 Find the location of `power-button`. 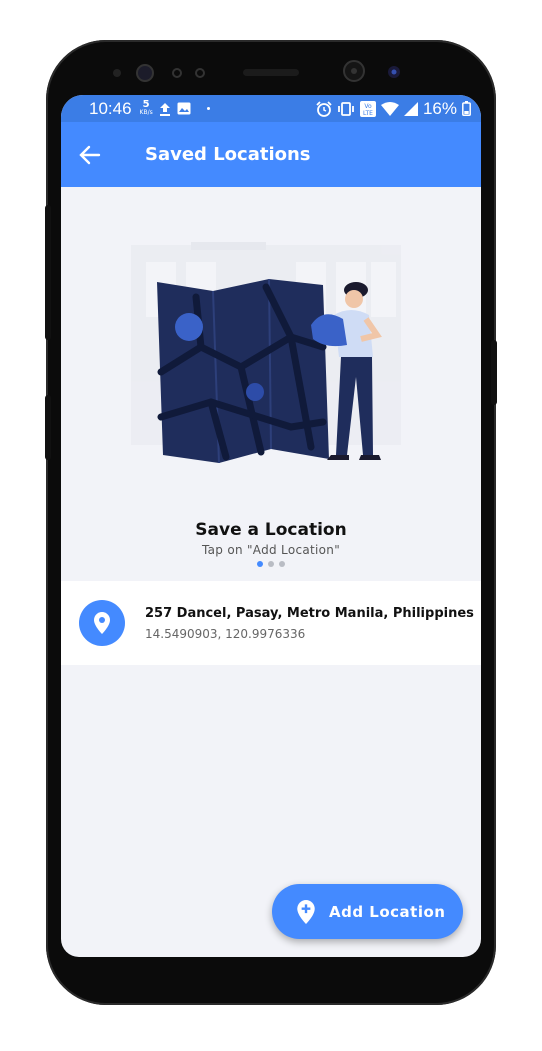

power-button is located at coordinates (494, 372).